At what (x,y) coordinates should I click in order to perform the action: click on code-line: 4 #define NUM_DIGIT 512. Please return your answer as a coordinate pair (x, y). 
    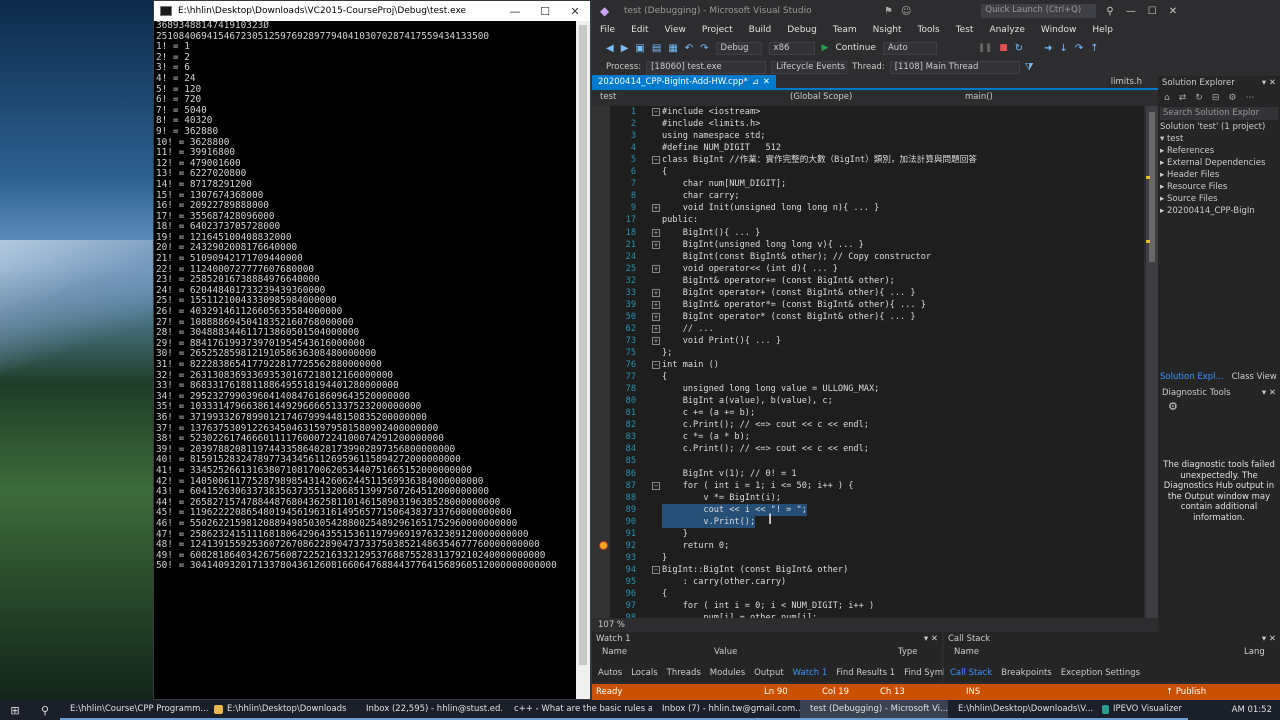
    Looking at the image, I should click on (868, 148).